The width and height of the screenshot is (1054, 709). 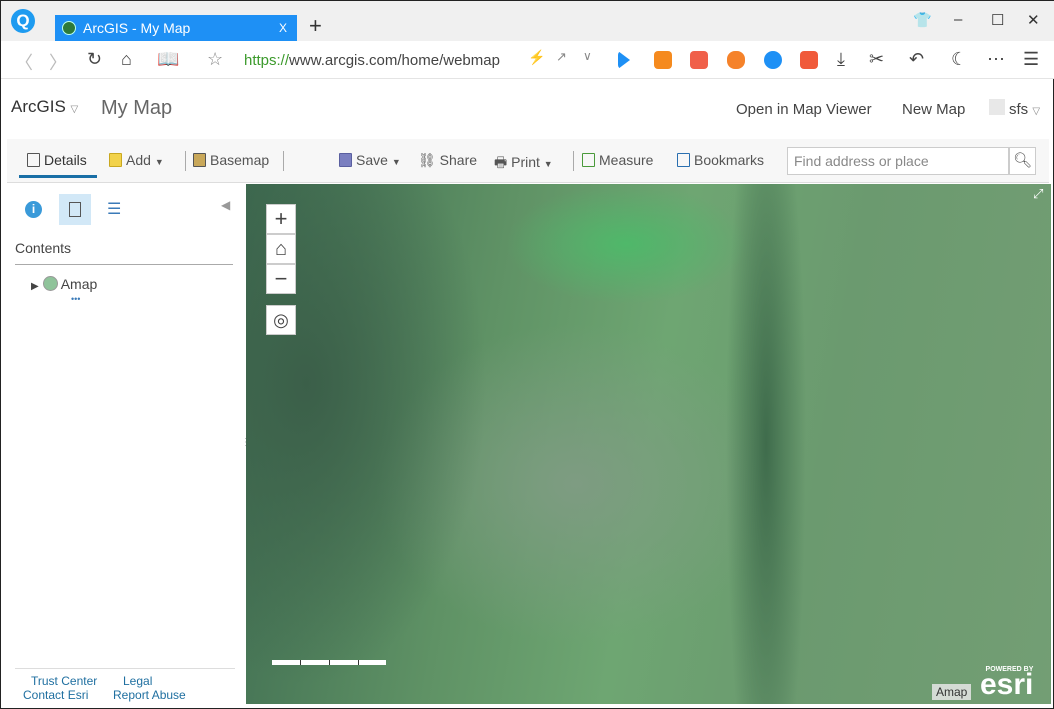 I want to click on back-icon: 〈, so click(x=24, y=62).